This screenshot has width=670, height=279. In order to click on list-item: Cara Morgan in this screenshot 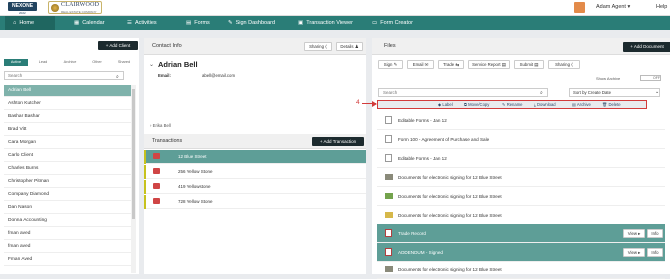, I will do `click(67, 143)`.